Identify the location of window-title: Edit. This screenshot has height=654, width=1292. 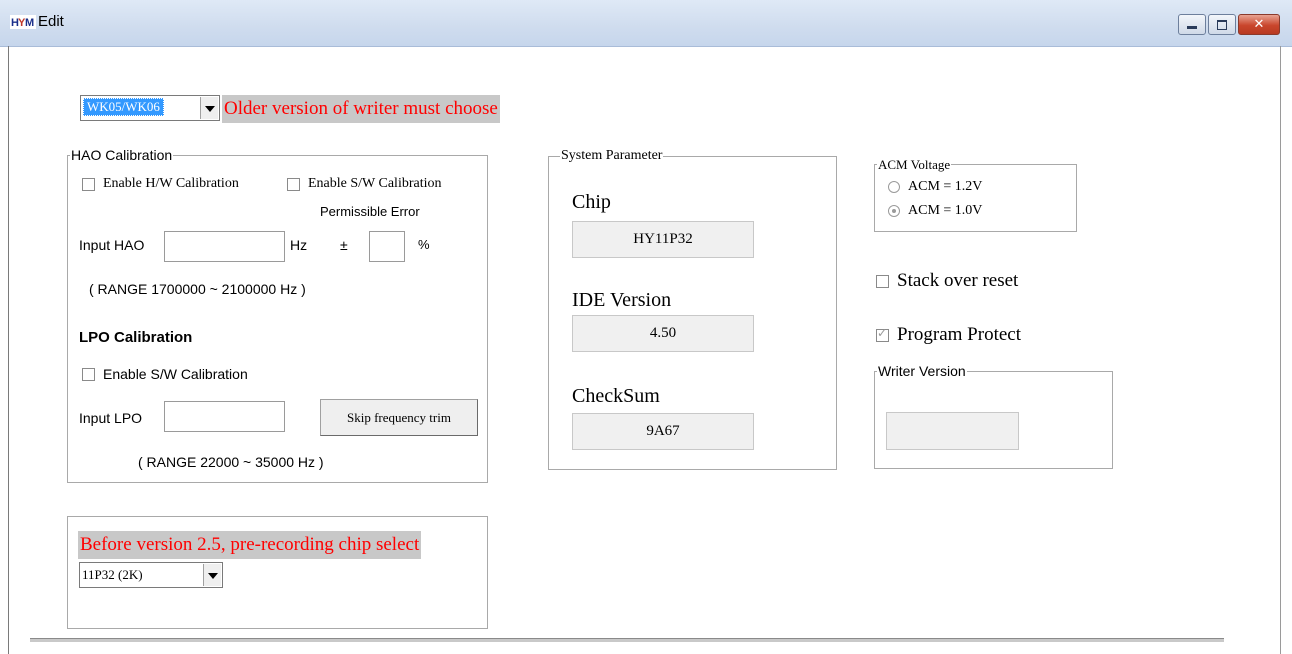
(51, 21).